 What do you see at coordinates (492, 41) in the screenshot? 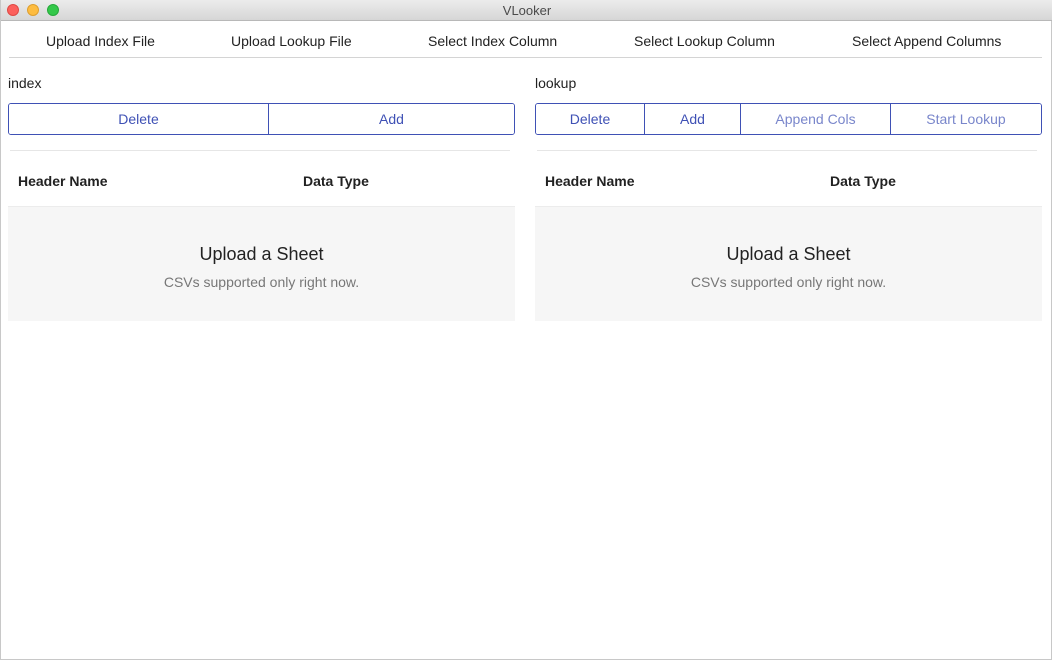
I see `step-select-index-column: Select Index Column` at bounding box center [492, 41].